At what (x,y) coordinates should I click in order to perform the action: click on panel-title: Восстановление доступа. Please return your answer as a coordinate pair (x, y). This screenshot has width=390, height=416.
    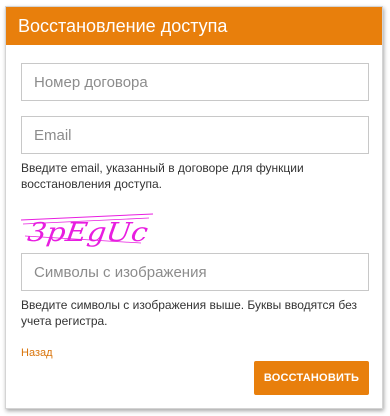
    Looking at the image, I should click on (194, 26).